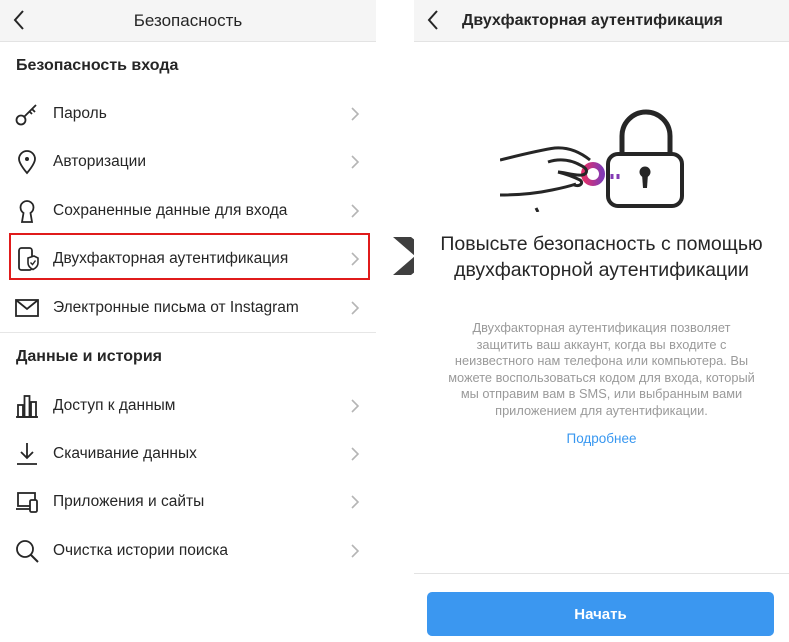 This screenshot has width=789, height=642. I want to click on location-pin-icon, so click(27, 162).